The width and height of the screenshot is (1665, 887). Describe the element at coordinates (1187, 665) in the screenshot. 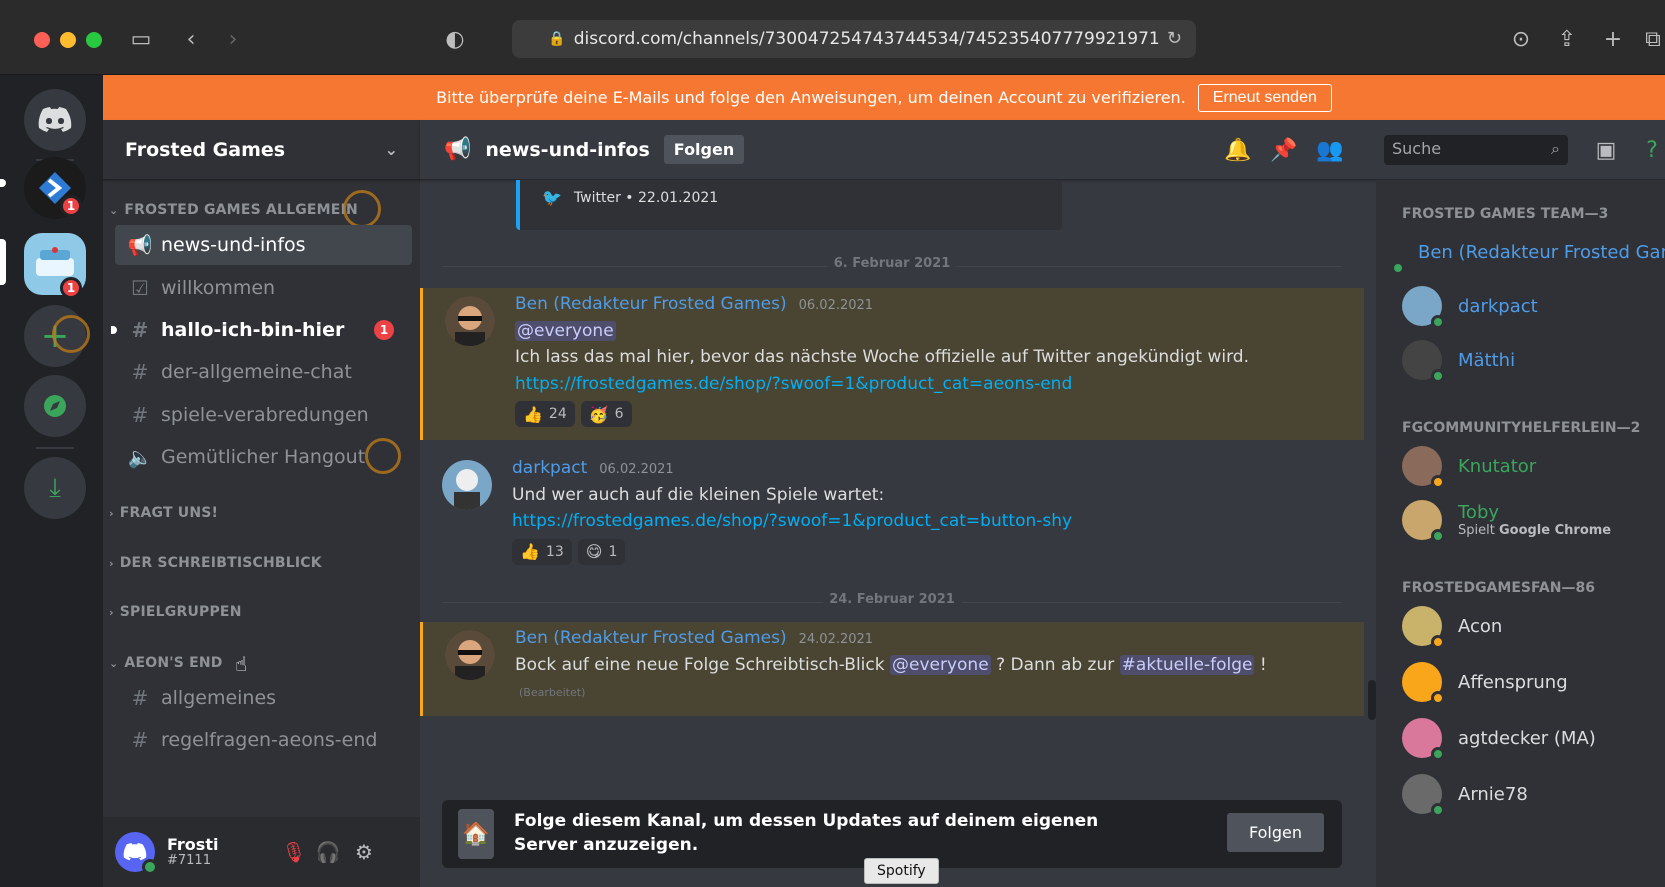

I see `channel-mention: #aktuelle-folge` at that location.